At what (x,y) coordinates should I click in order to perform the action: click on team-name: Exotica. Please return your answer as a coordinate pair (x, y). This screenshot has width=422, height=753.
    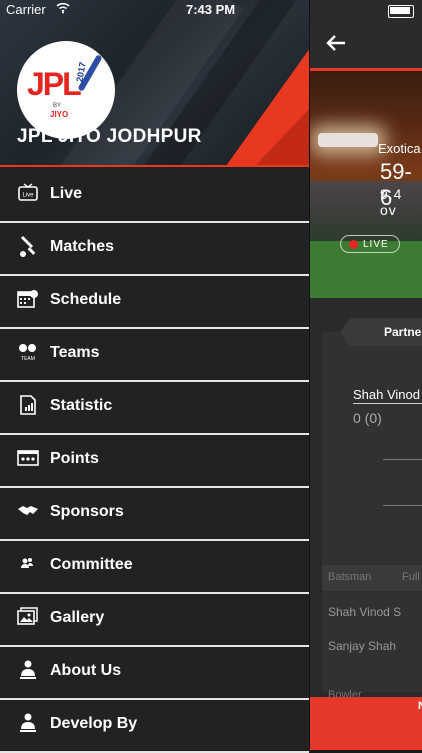
    Looking at the image, I should click on (399, 148).